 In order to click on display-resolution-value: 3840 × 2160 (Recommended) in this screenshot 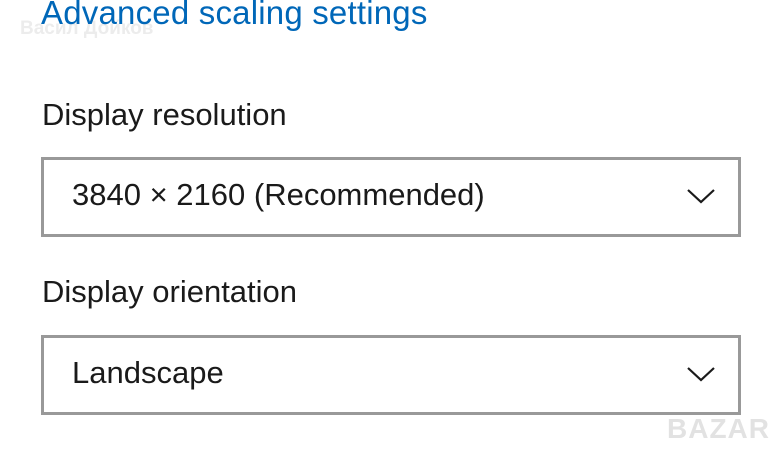, I will do `click(278, 194)`.